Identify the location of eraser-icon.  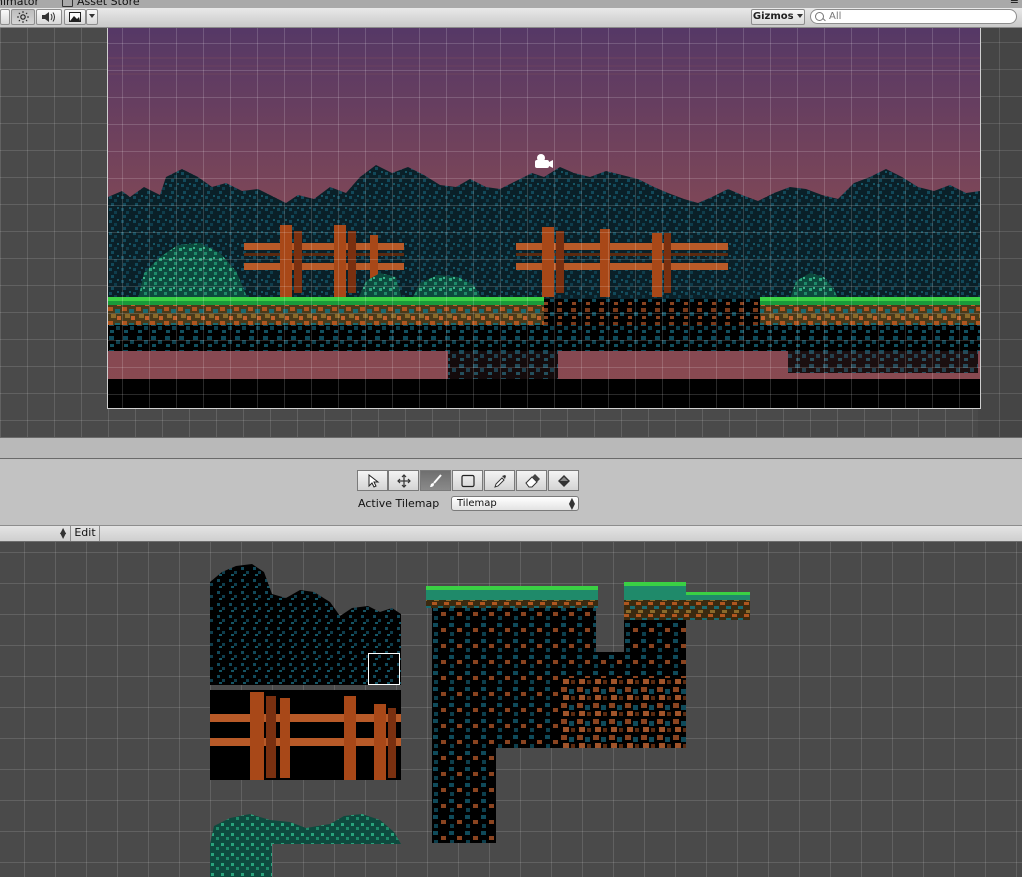
(532, 481).